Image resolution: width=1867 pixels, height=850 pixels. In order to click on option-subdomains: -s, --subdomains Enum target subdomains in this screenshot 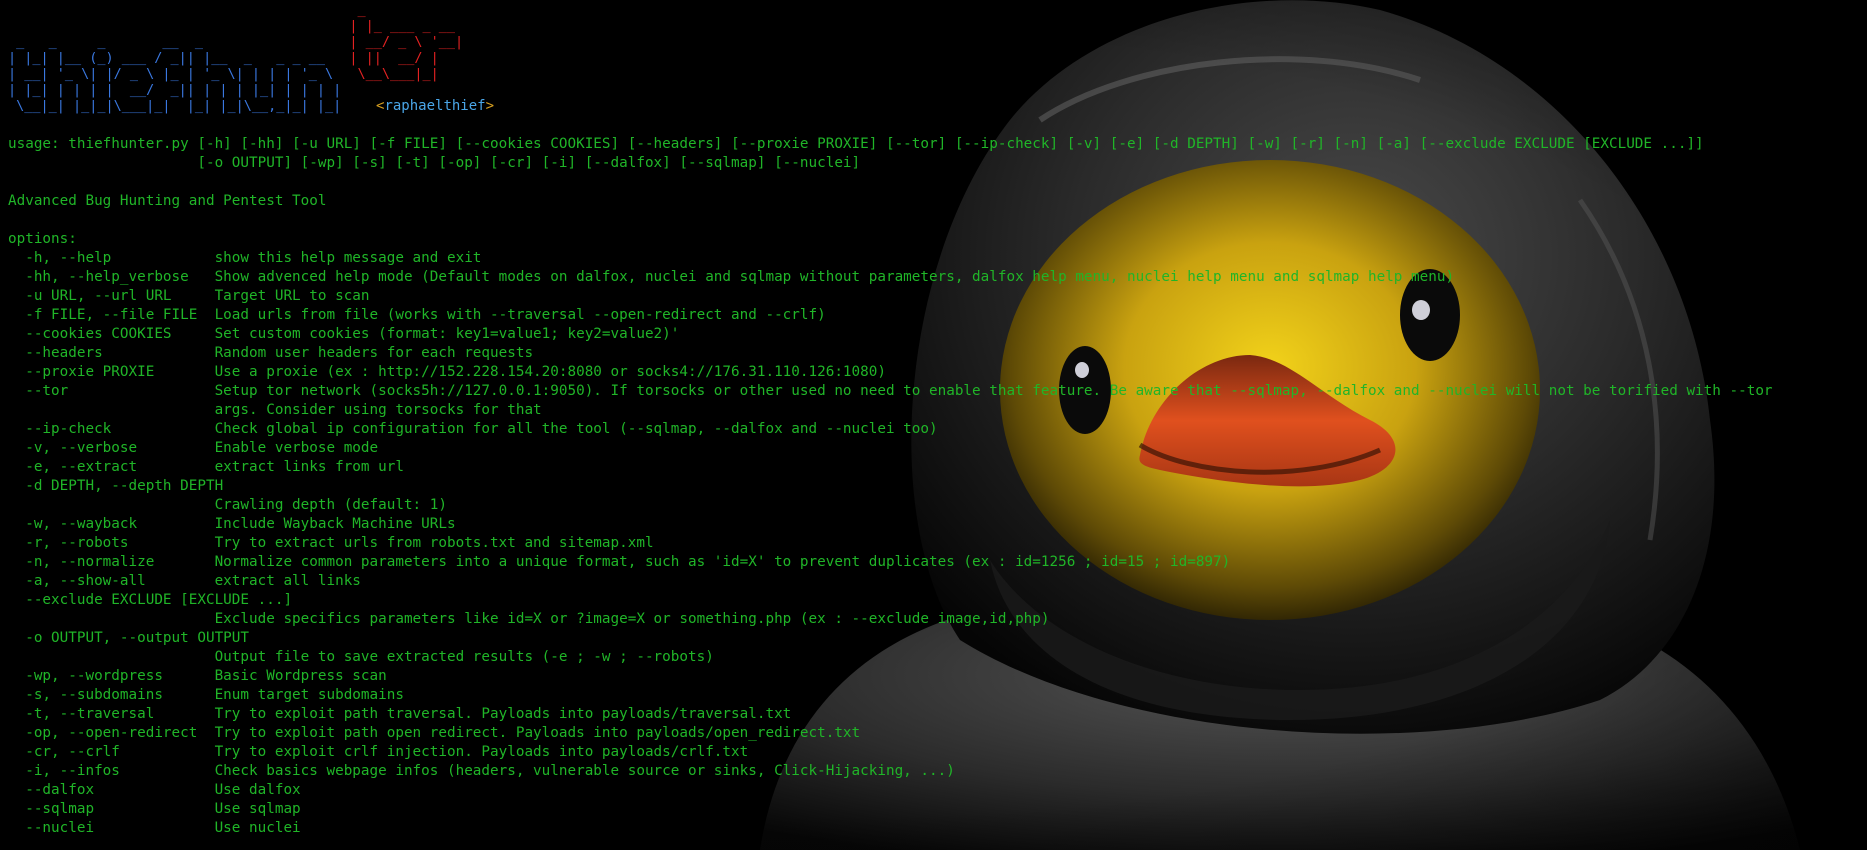, I will do `click(206, 695)`.